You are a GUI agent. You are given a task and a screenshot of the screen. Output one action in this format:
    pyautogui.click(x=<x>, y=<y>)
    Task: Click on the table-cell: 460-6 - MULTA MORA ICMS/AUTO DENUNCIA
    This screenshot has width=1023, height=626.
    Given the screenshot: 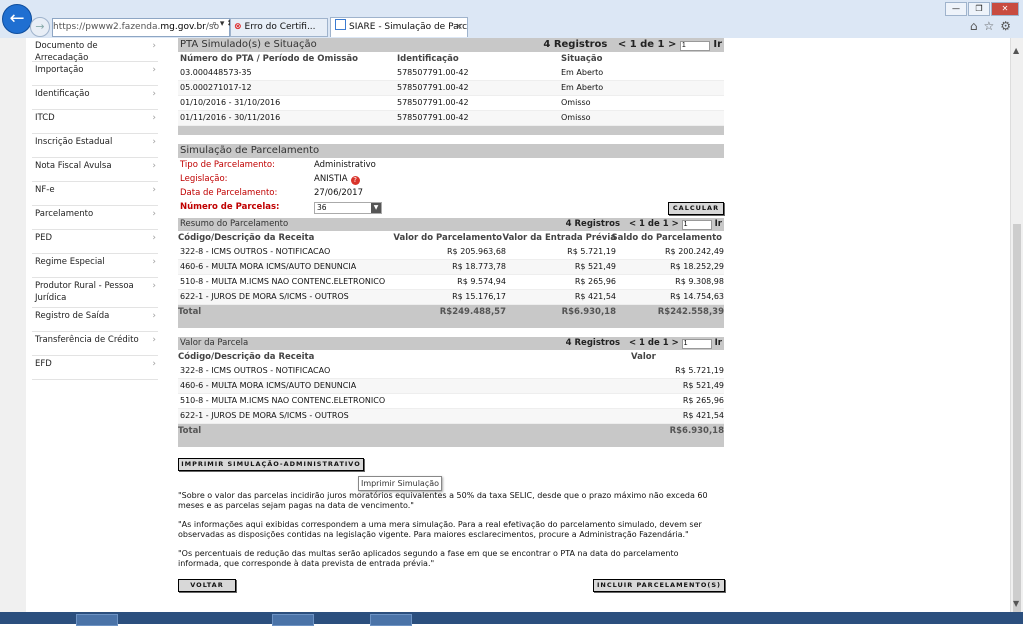 What is the action you would take?
    pyautogui.click(x=268, y=385)
    